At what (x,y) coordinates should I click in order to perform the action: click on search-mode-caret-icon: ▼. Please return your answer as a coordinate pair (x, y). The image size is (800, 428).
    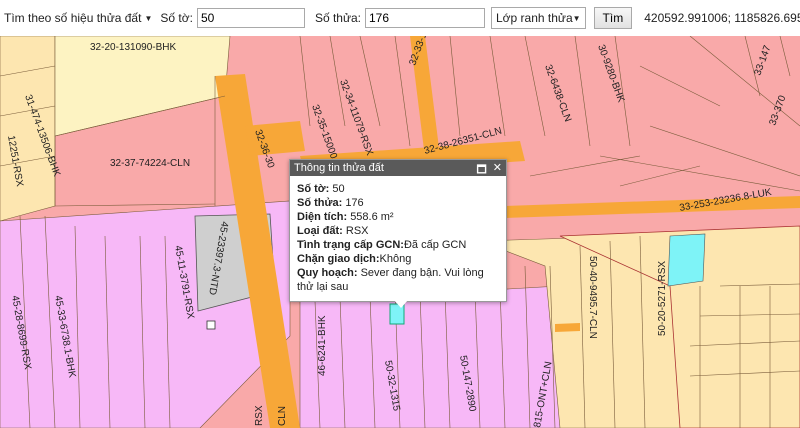
    Looking at the image, I should click on (148, 18).